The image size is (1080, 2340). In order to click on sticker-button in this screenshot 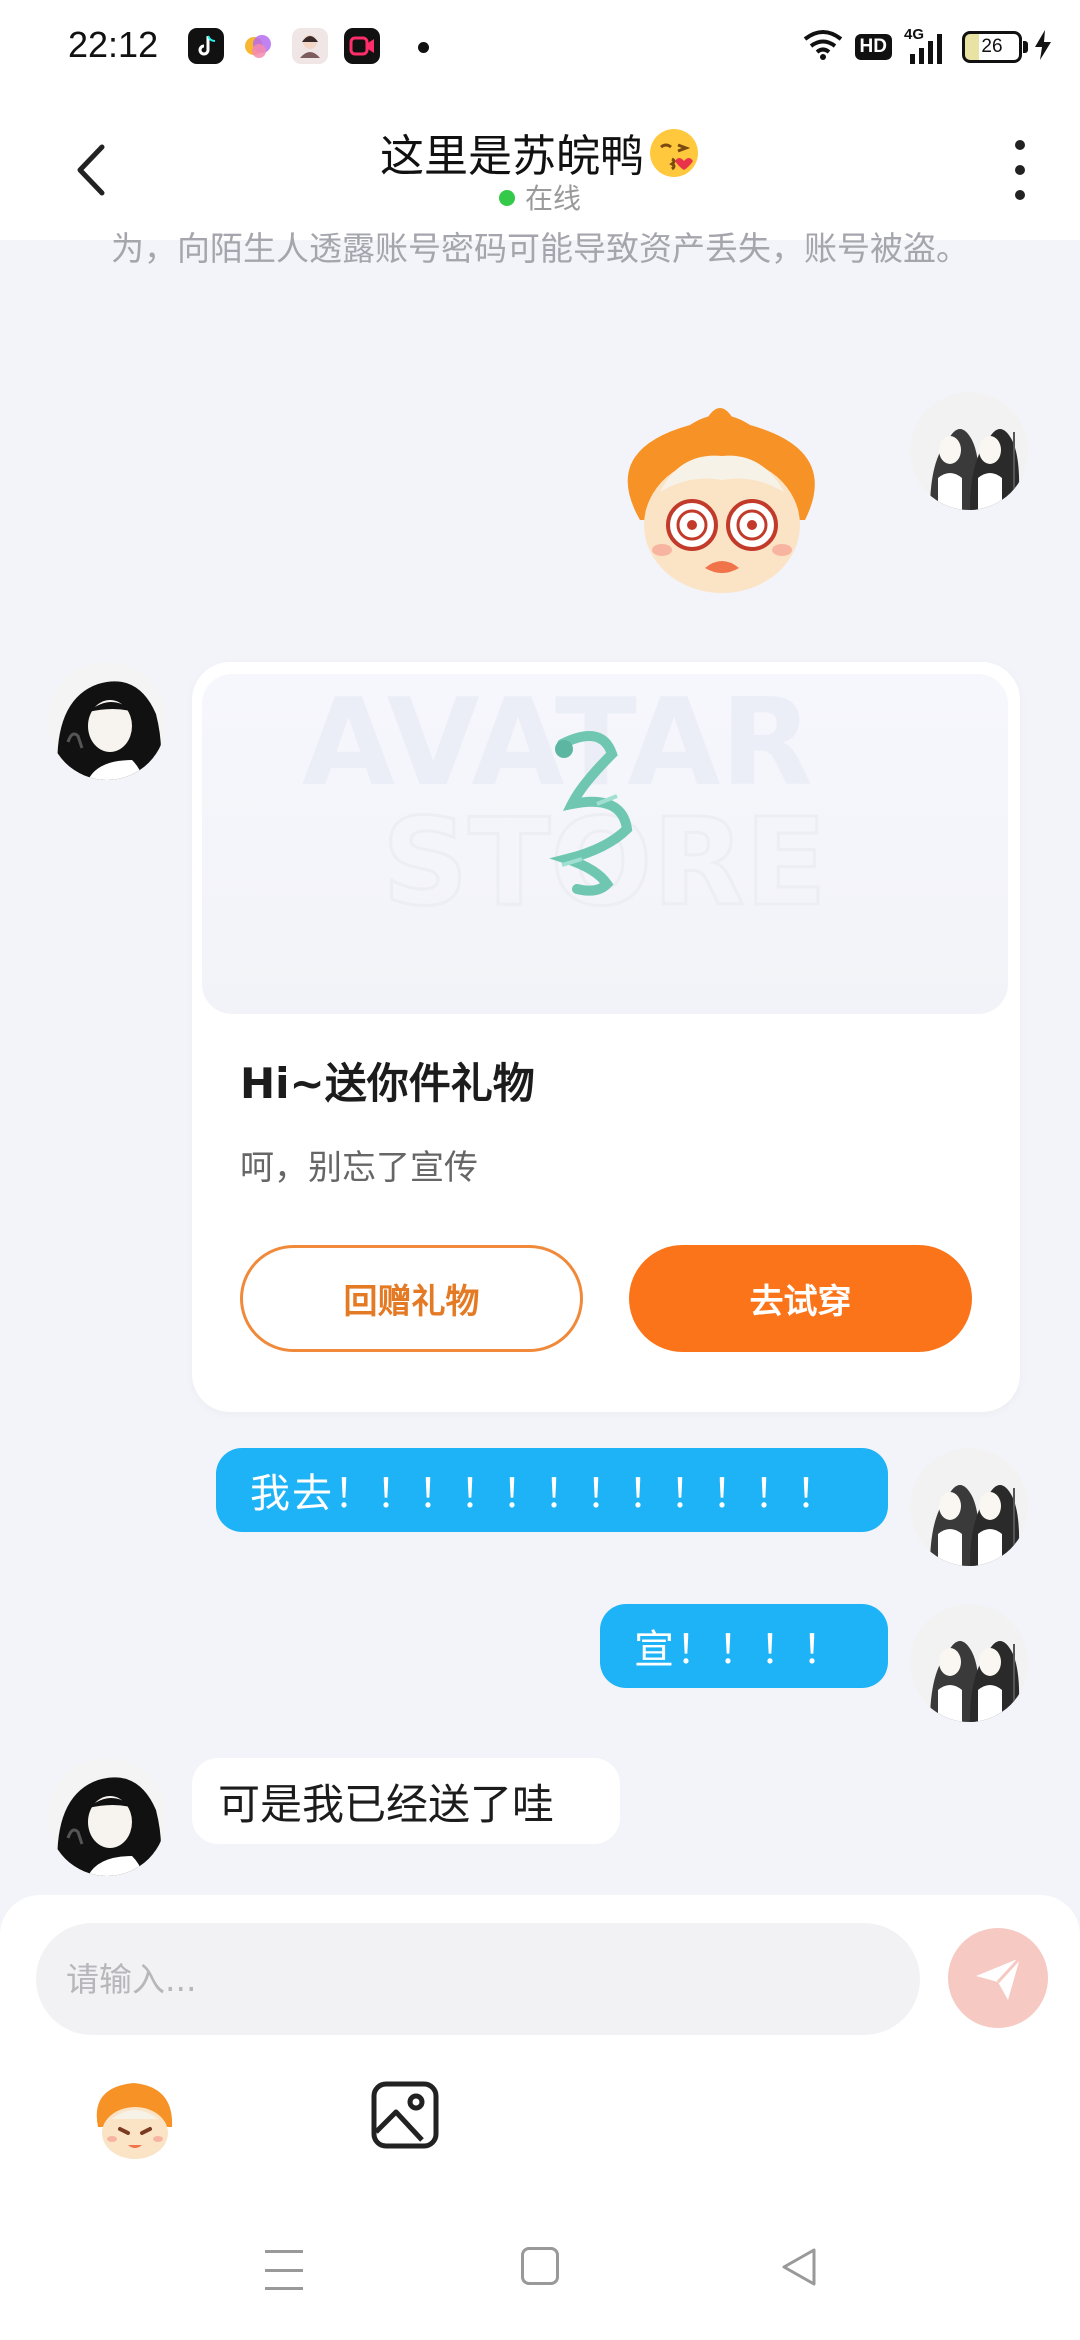, I will do `click(135, 2120)`.